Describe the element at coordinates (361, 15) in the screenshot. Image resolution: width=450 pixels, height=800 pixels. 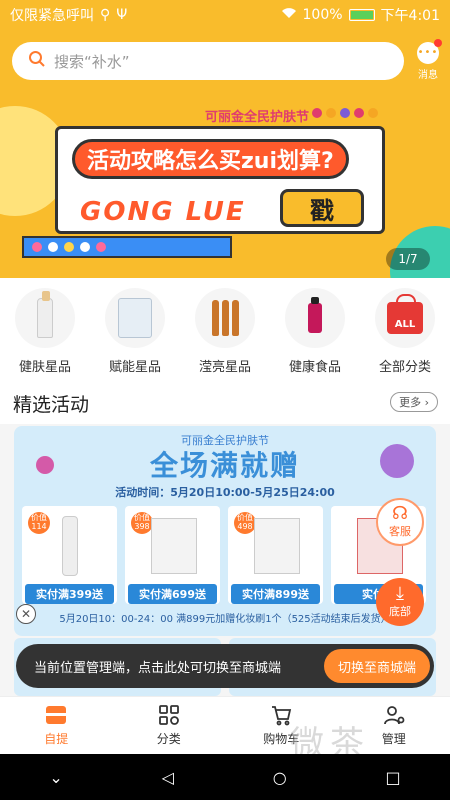
I see `battery-icon` at that location.